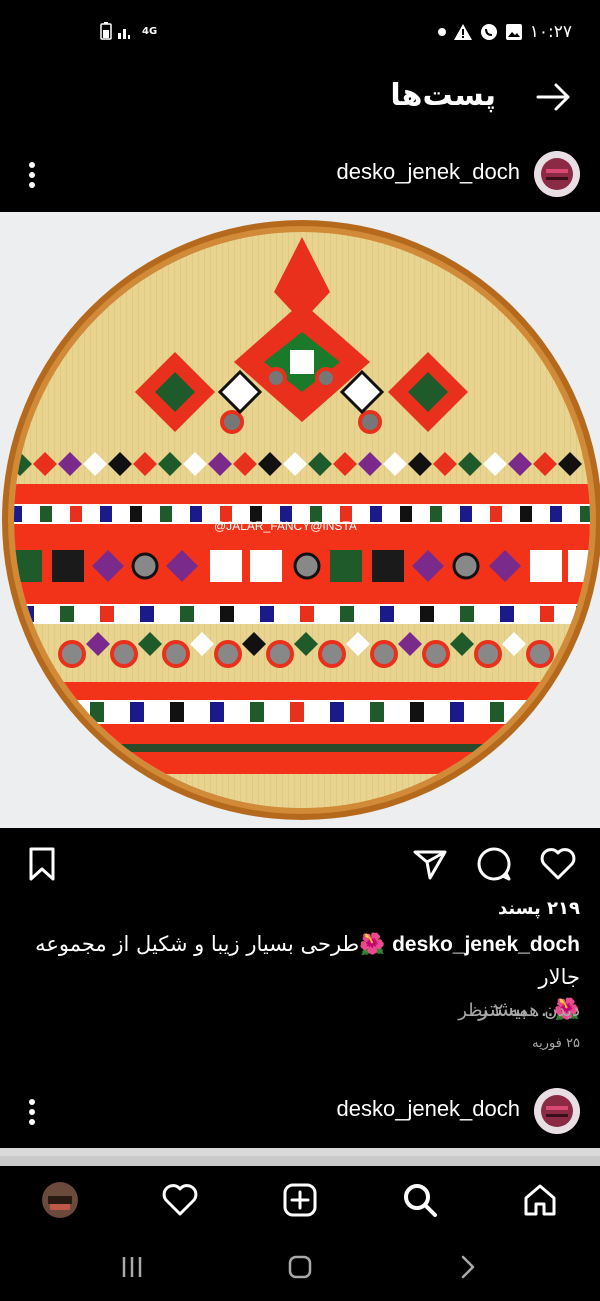  I want to click on likes-count: ۲۱۹ پسند, so click(539, 908).